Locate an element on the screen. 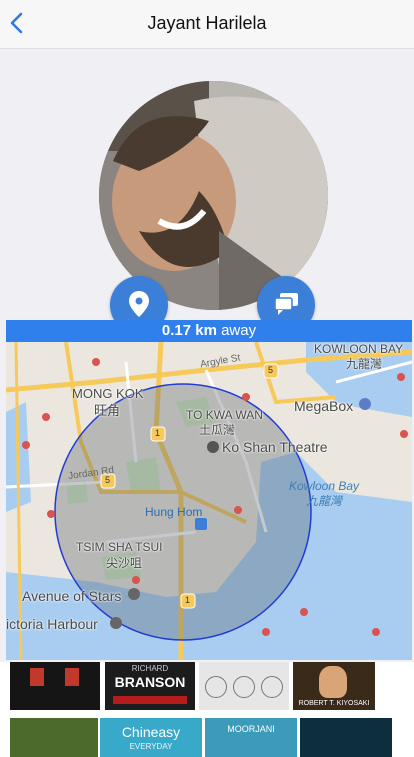 The height and width of the screenshot is (757, 414). book-chineasy-title: Chineasy is located at coordinates (151, 732).